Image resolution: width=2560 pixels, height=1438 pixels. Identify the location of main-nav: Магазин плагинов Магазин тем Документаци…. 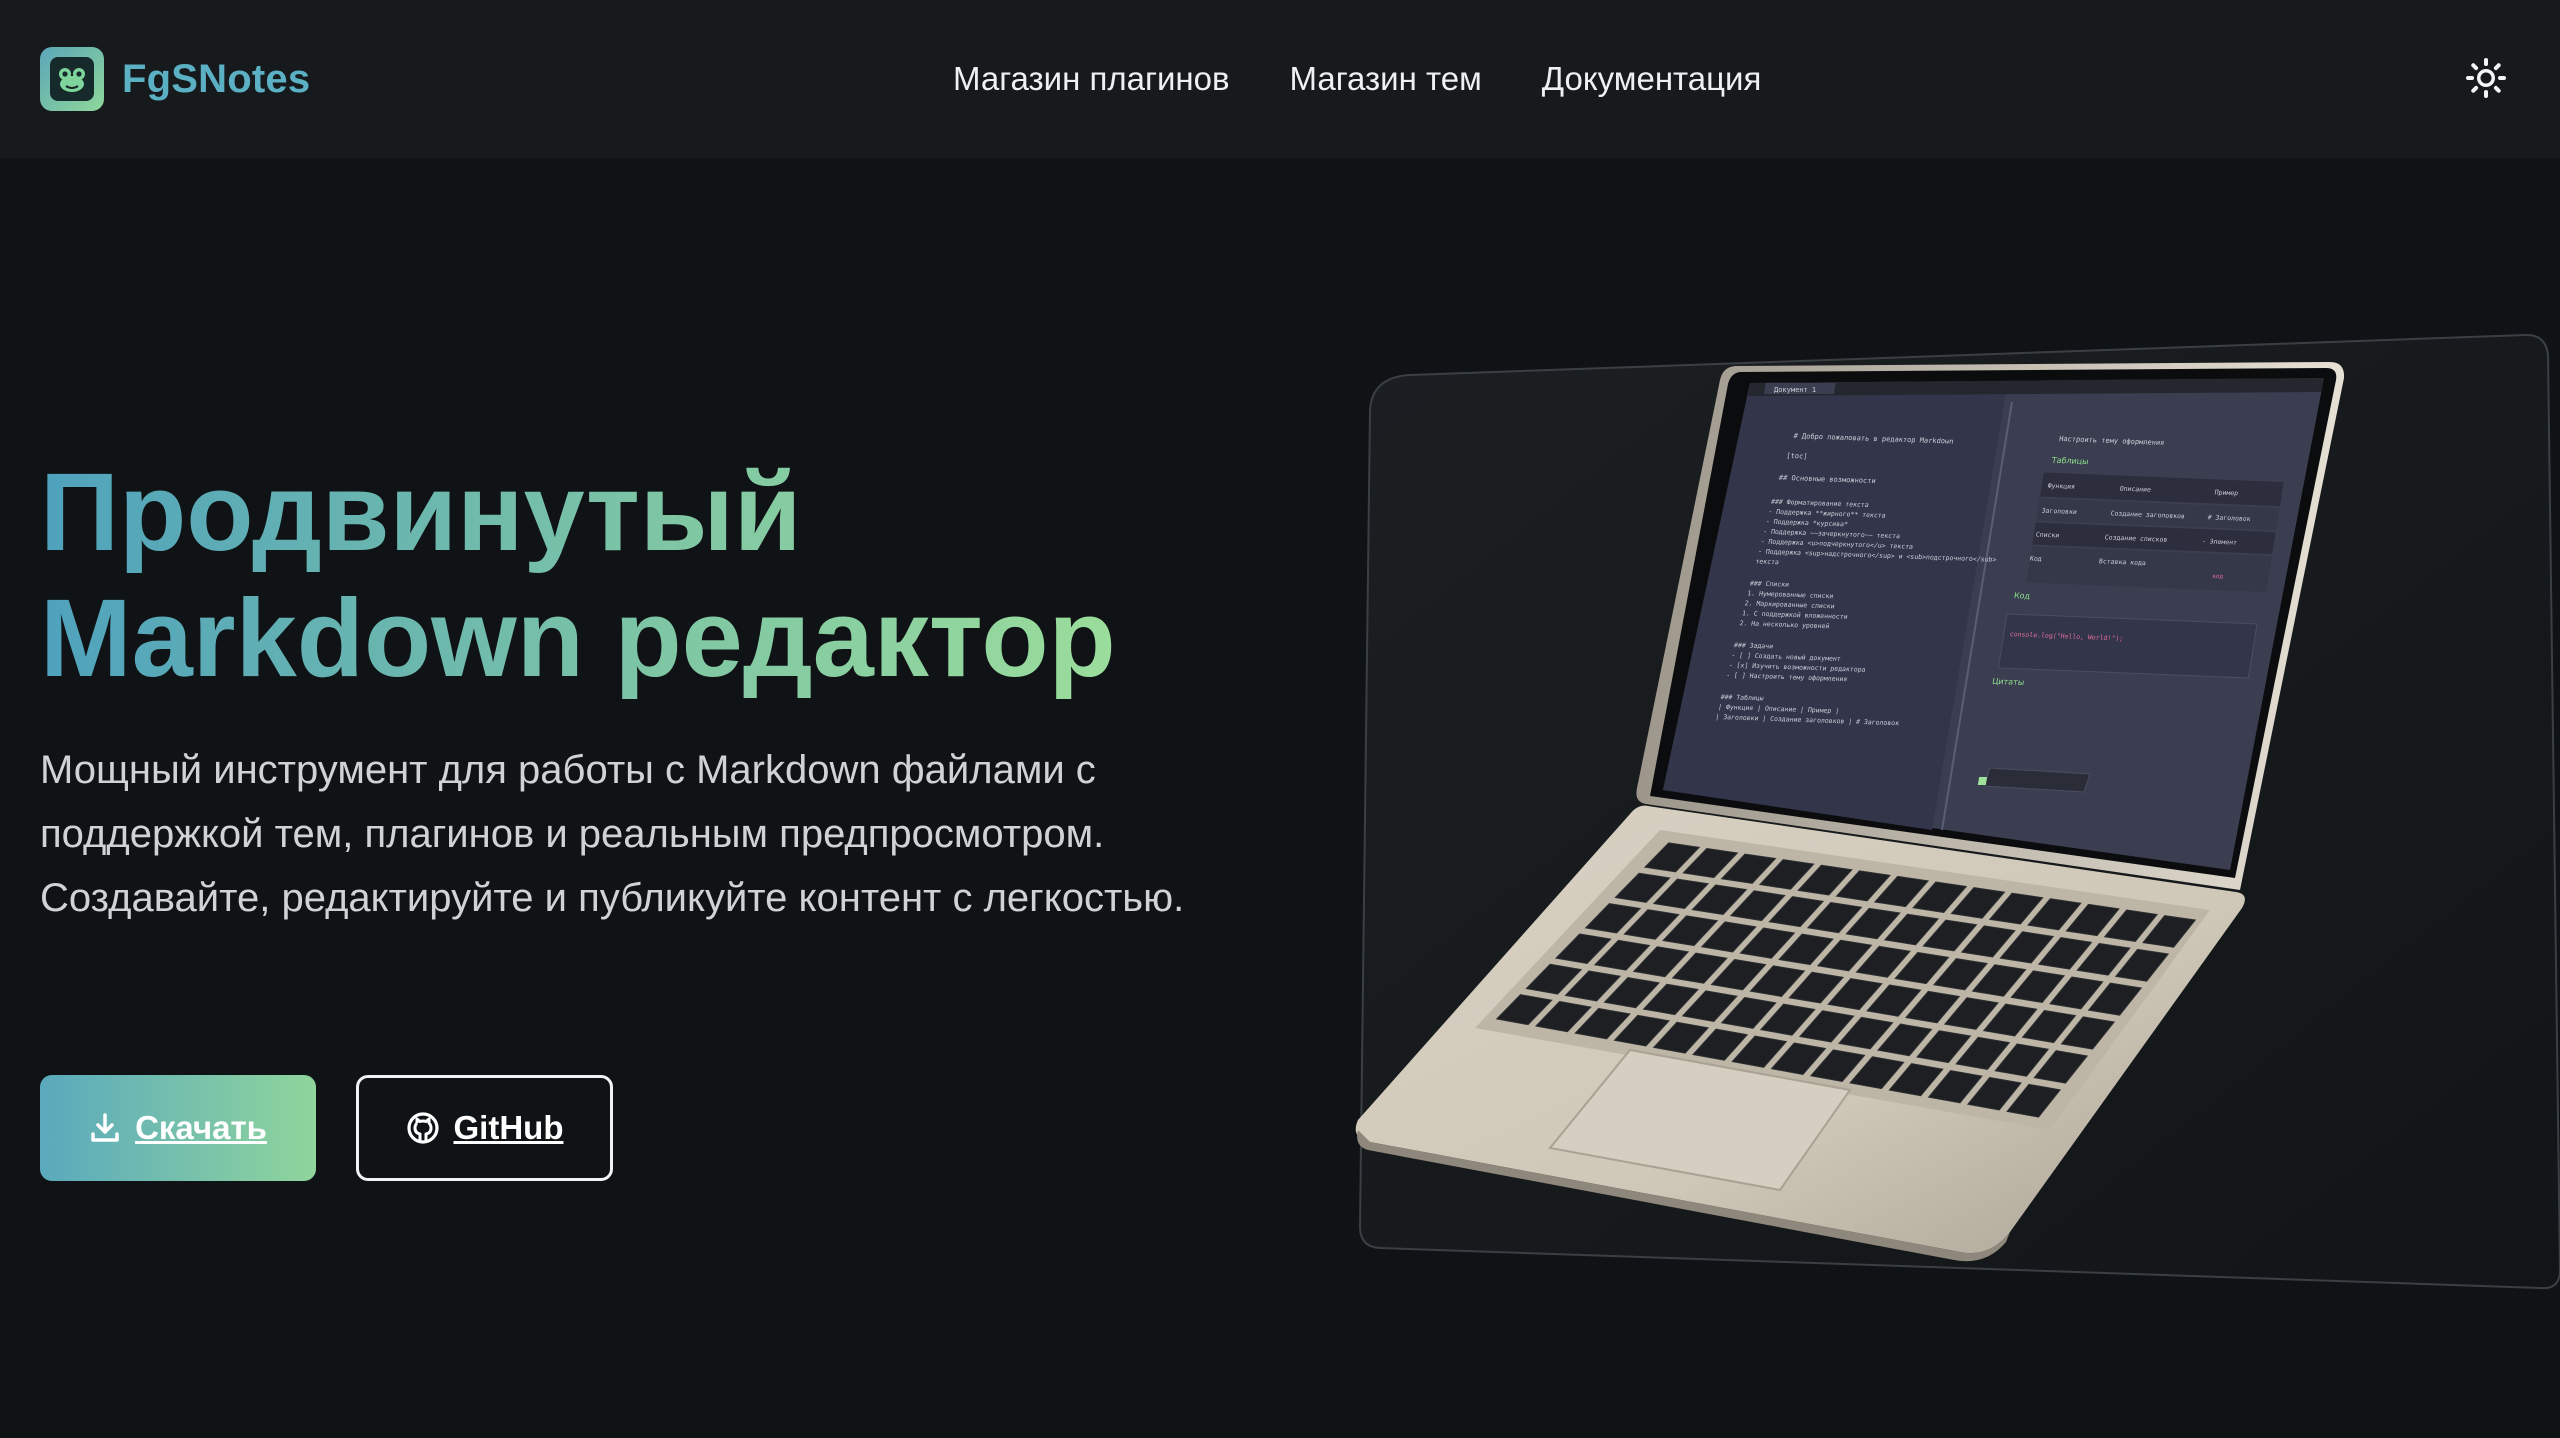
(1357, 79).